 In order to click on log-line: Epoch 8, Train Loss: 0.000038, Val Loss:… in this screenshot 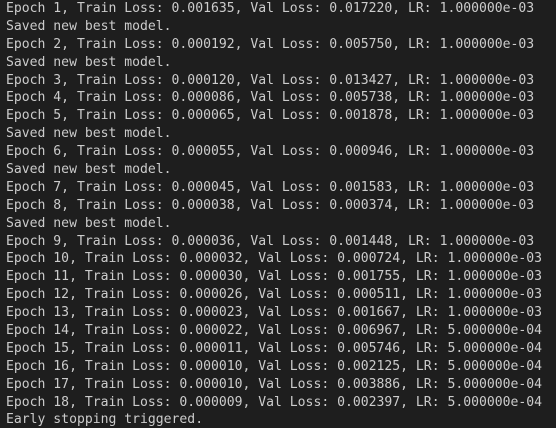, I will do `click(270, 205)`.